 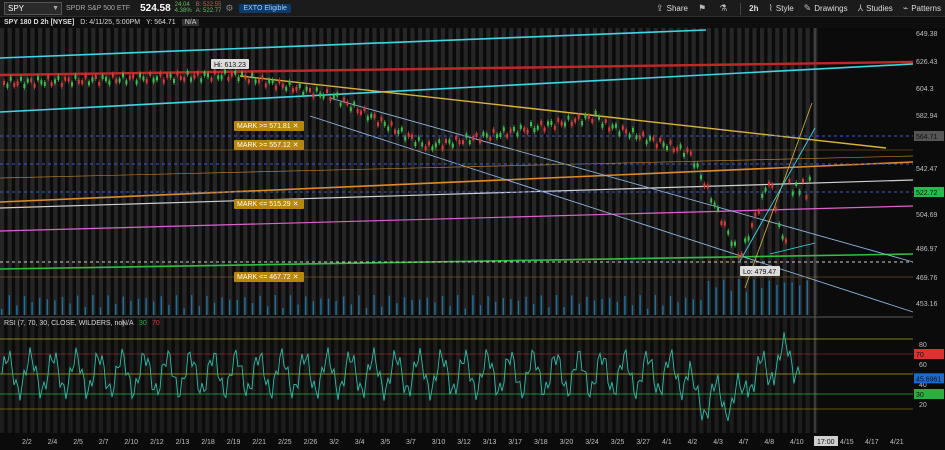 I want to click on rsi-badge: 45.6961, so click(x=929, y=378).